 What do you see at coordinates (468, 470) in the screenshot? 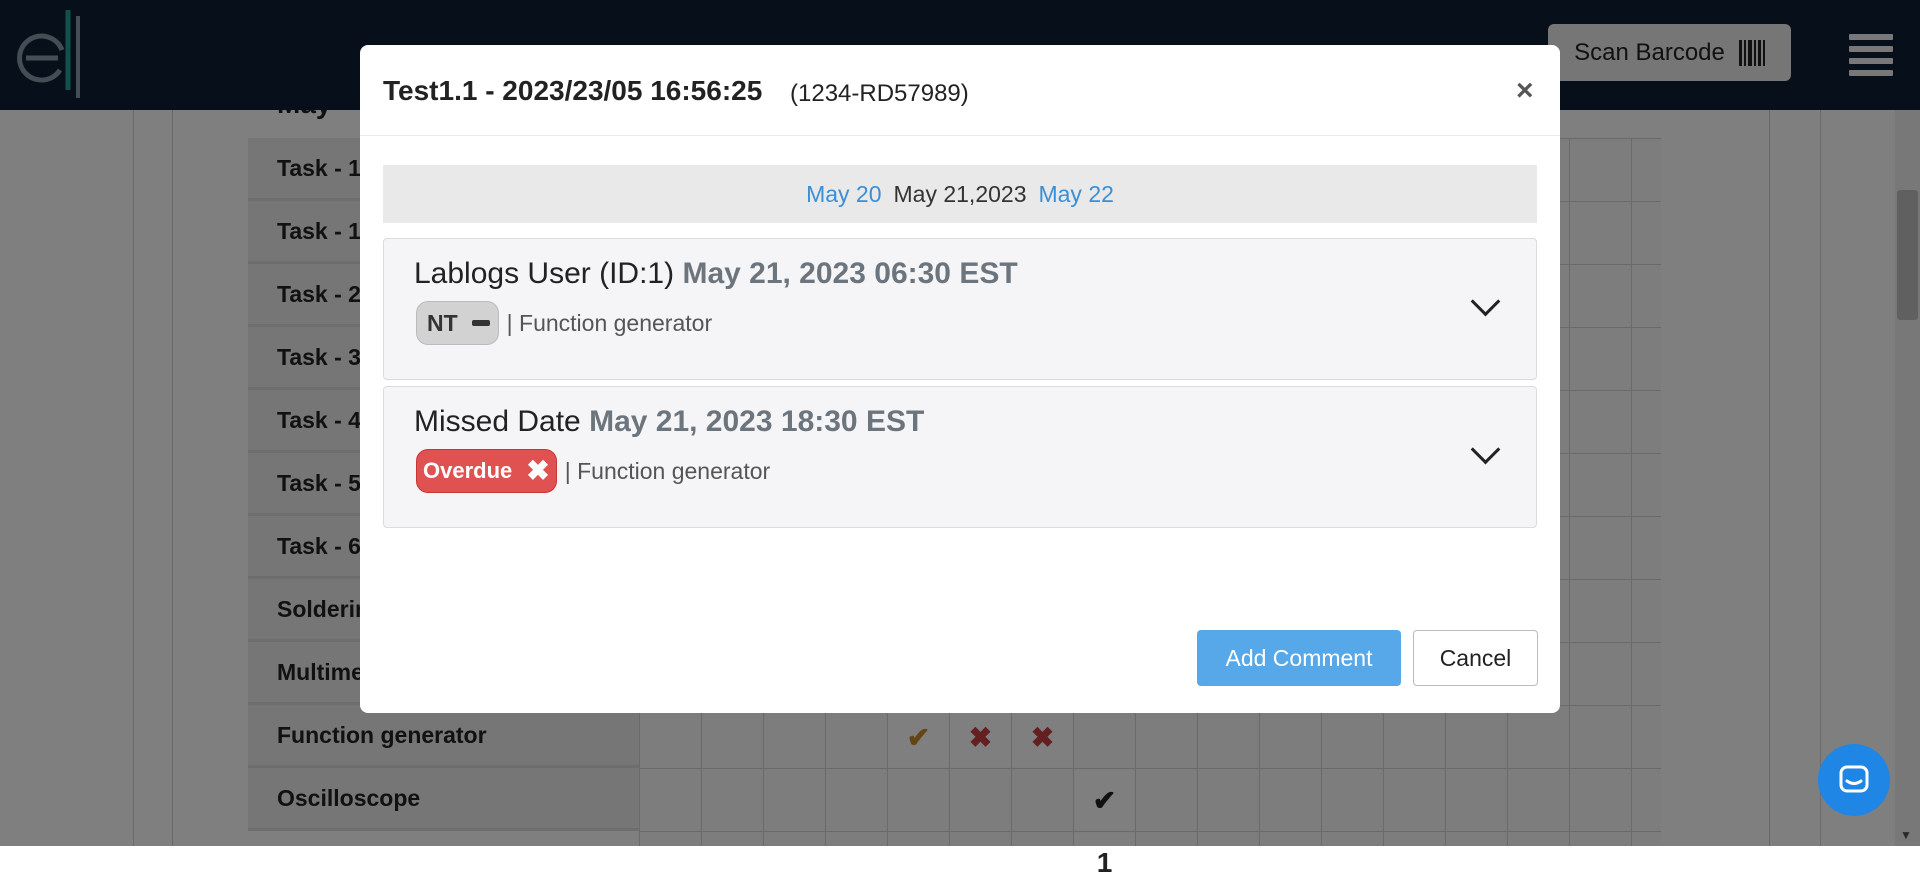
I see `status-badge-label: Overdue` at bounding box center [468, 470].